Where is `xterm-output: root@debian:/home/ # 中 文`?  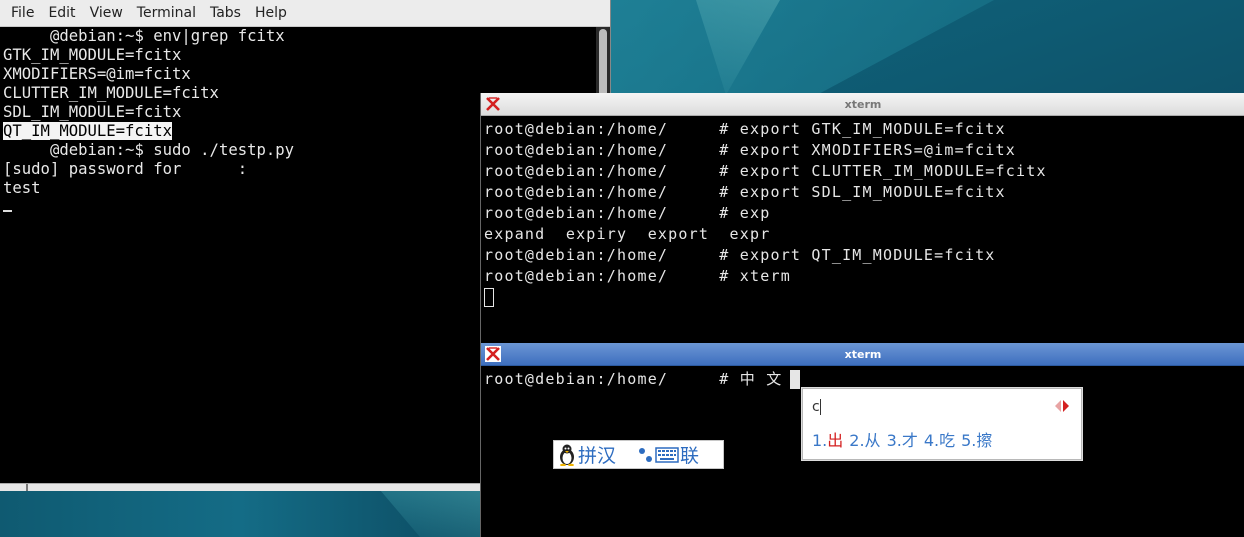
xterm-output: root@debian:/home/ # 中 文 is located at coordinates (862, 378).